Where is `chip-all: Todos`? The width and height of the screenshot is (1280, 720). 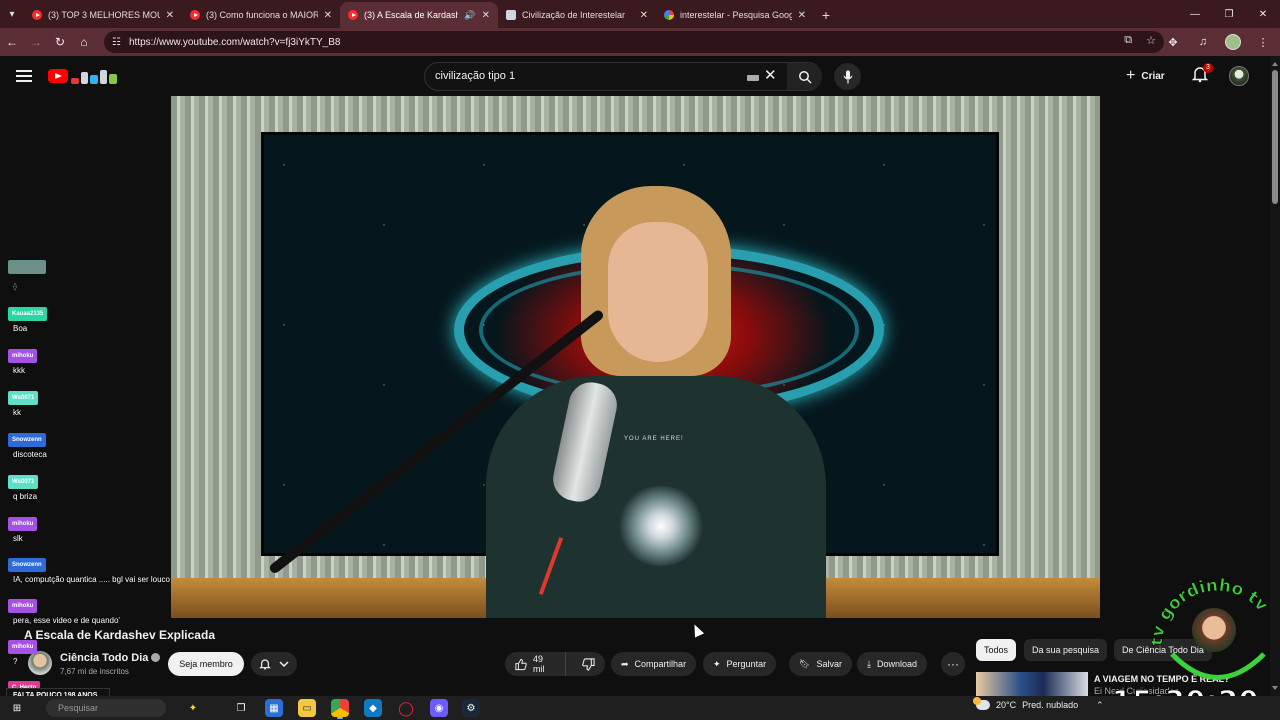
chip-all: Todos is located at coordinates (996, 650).